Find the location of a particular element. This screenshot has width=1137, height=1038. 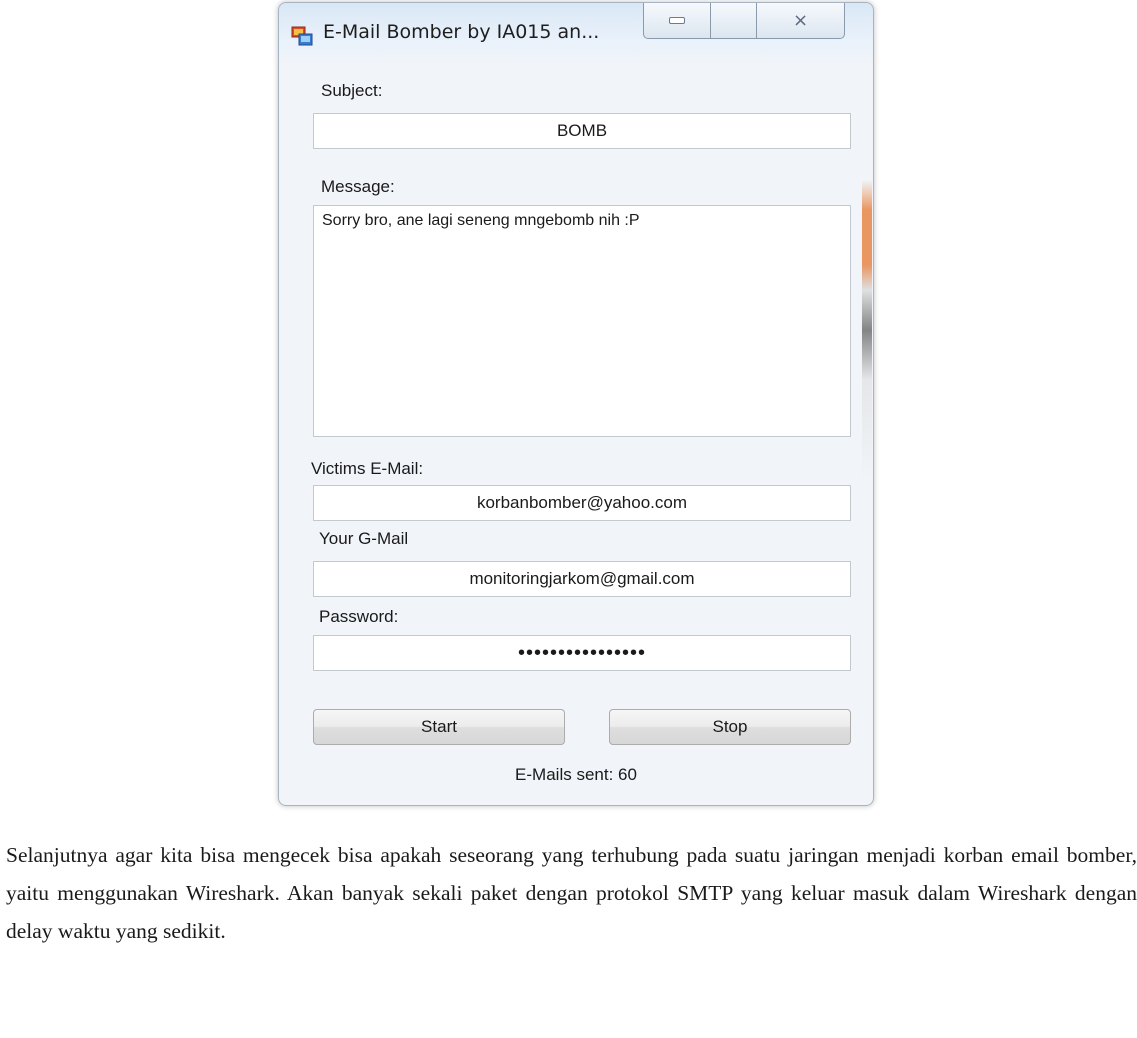

victim-email-label: Victims E-Mail: is located at coordinates (367, 468).